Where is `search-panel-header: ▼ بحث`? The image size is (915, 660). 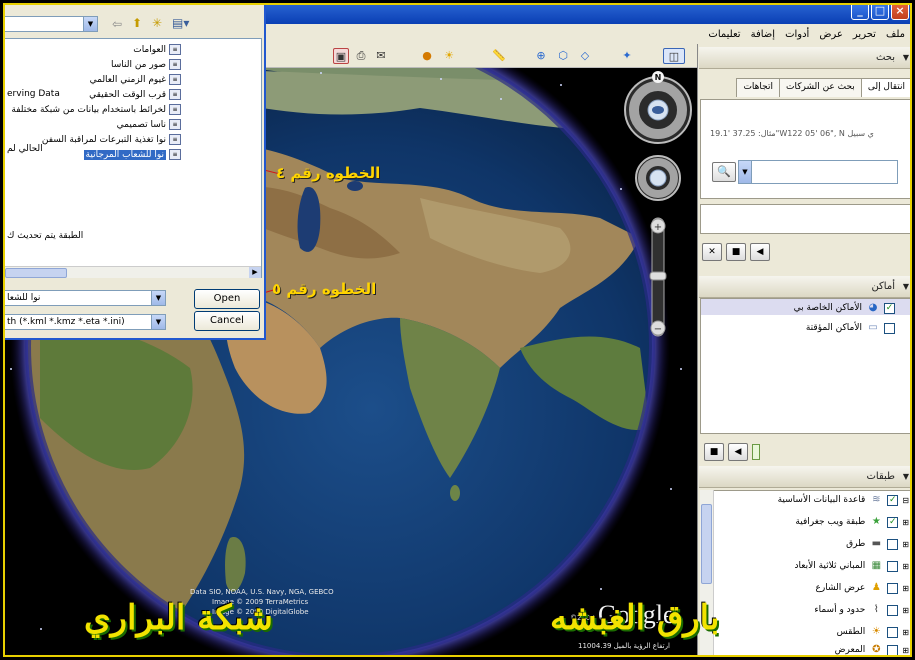 search-panel-header: ▼ بحث is located at coordinates (806, 58).